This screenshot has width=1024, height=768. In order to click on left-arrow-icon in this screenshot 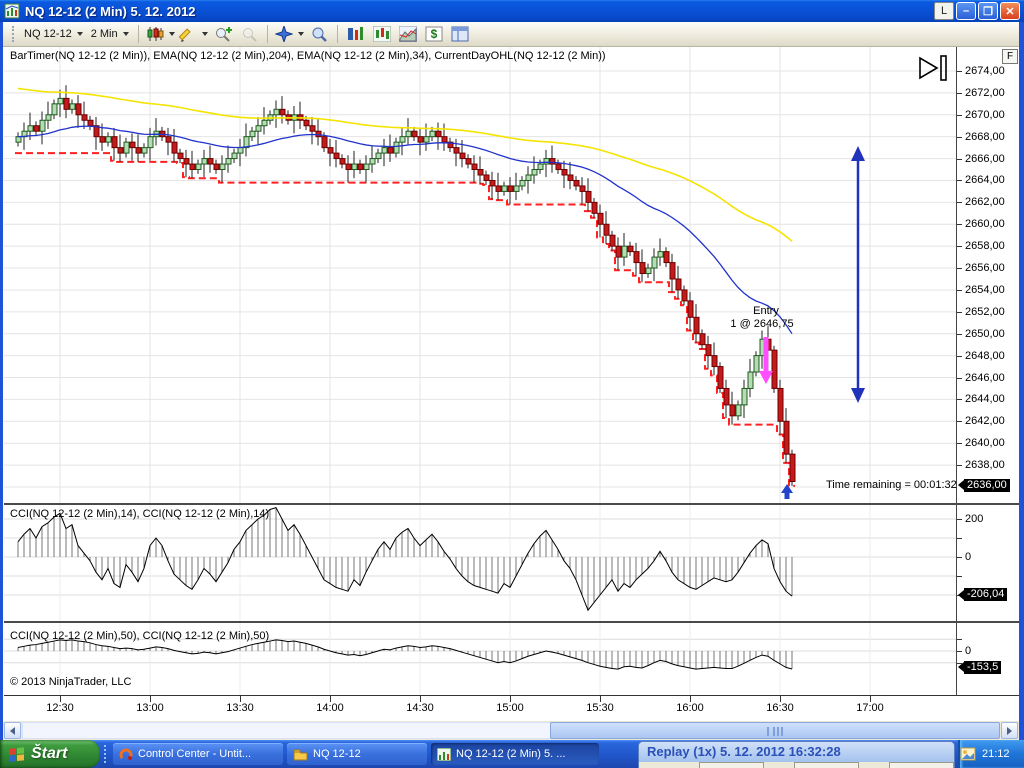, I will do `click(12, 730)`.